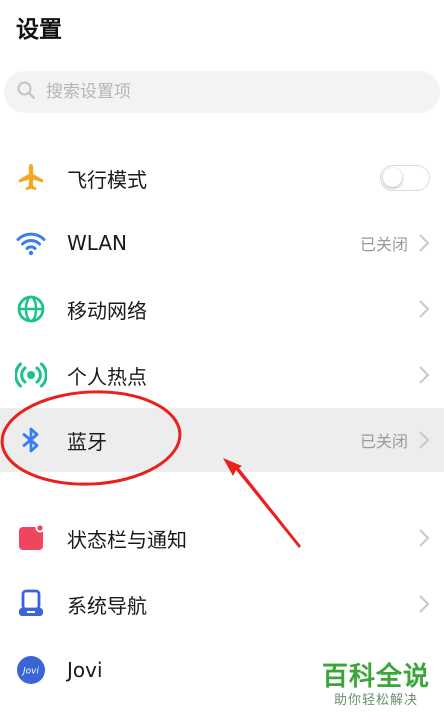 The image size is (444, 725). I want to click on page-title: 设置, so click(39, 30).